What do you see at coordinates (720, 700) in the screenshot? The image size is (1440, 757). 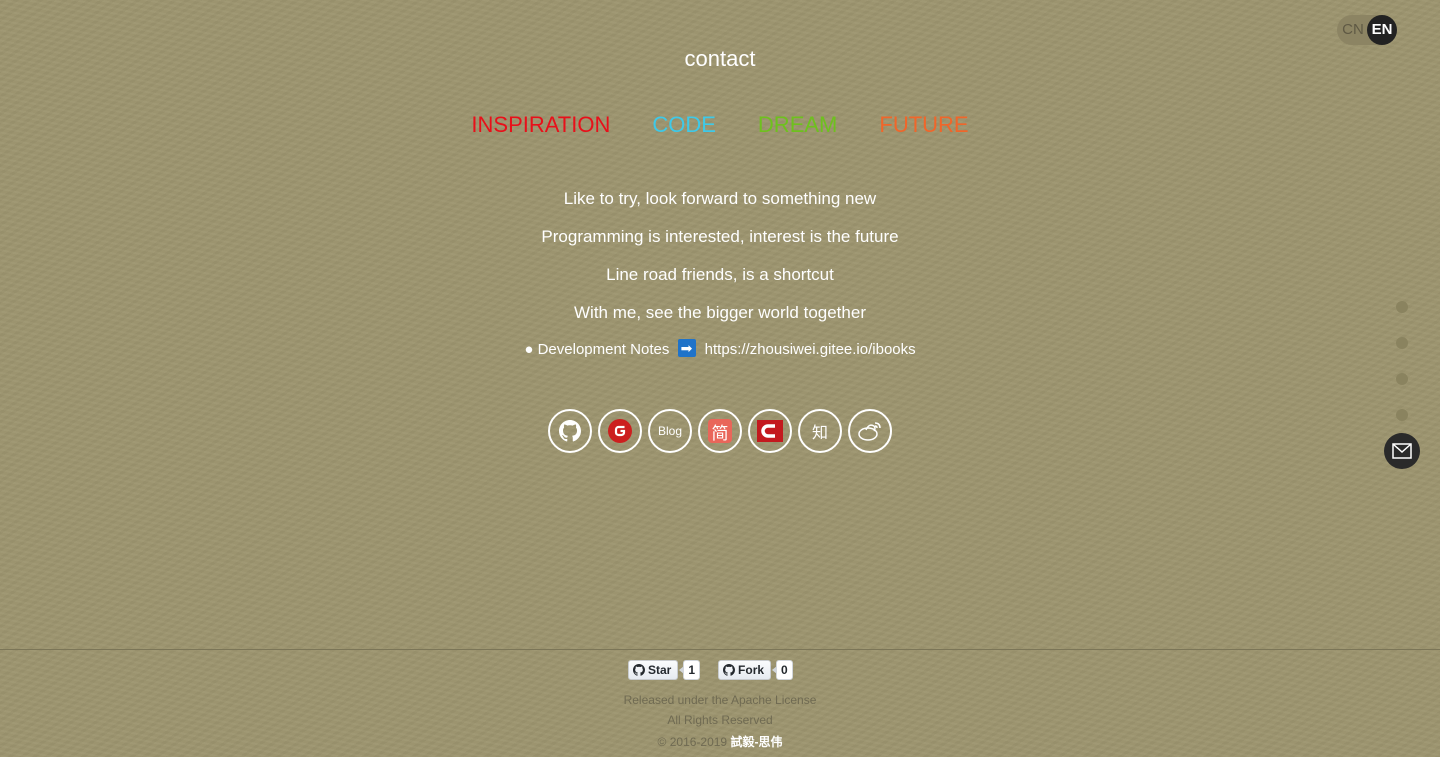 I see `license-text: Released under the Apache License` at bounding box center [720, 700].